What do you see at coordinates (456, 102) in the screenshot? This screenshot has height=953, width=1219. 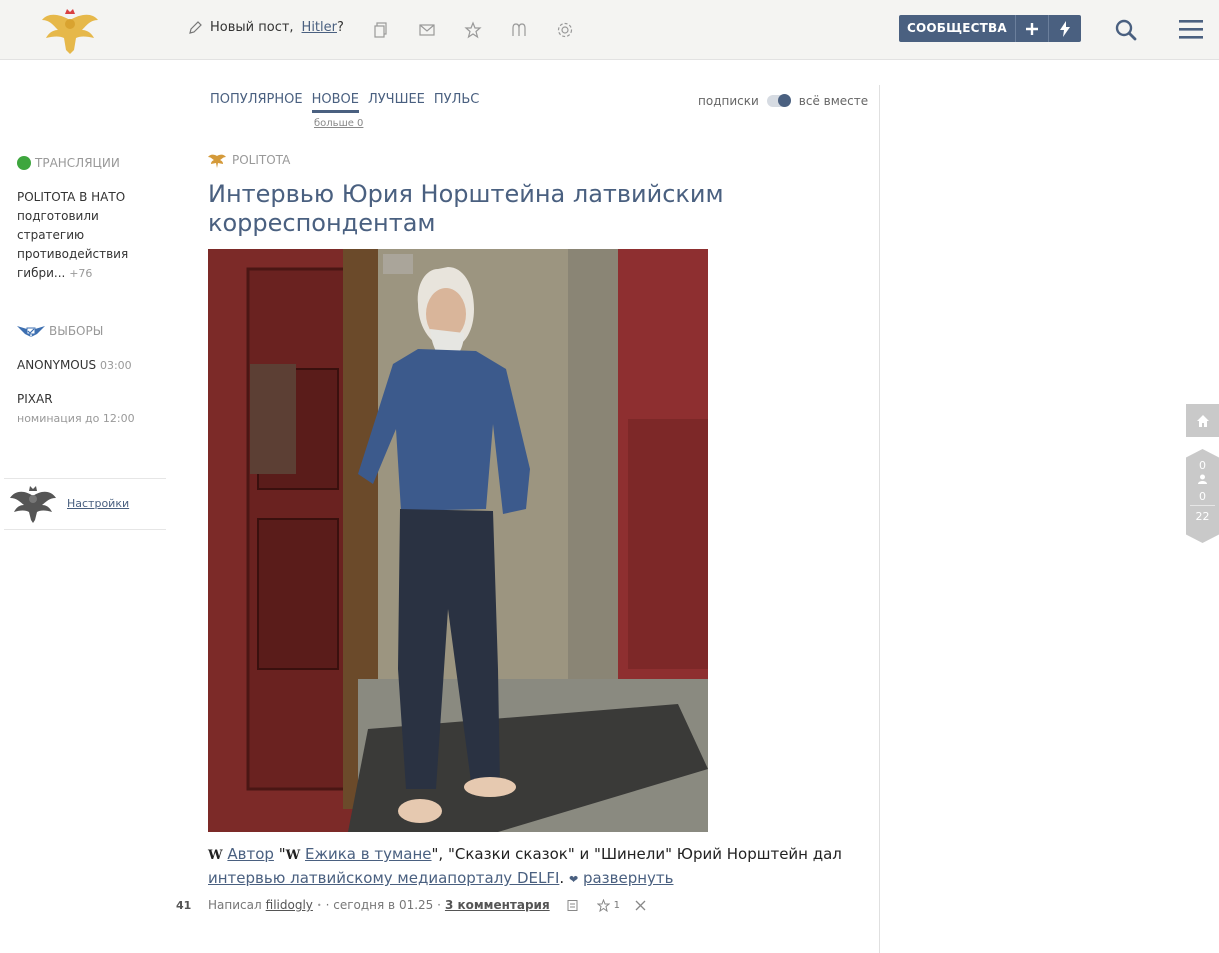 I see `tab-pulse: ПУЛЬС` at bounding box center [456, 102].